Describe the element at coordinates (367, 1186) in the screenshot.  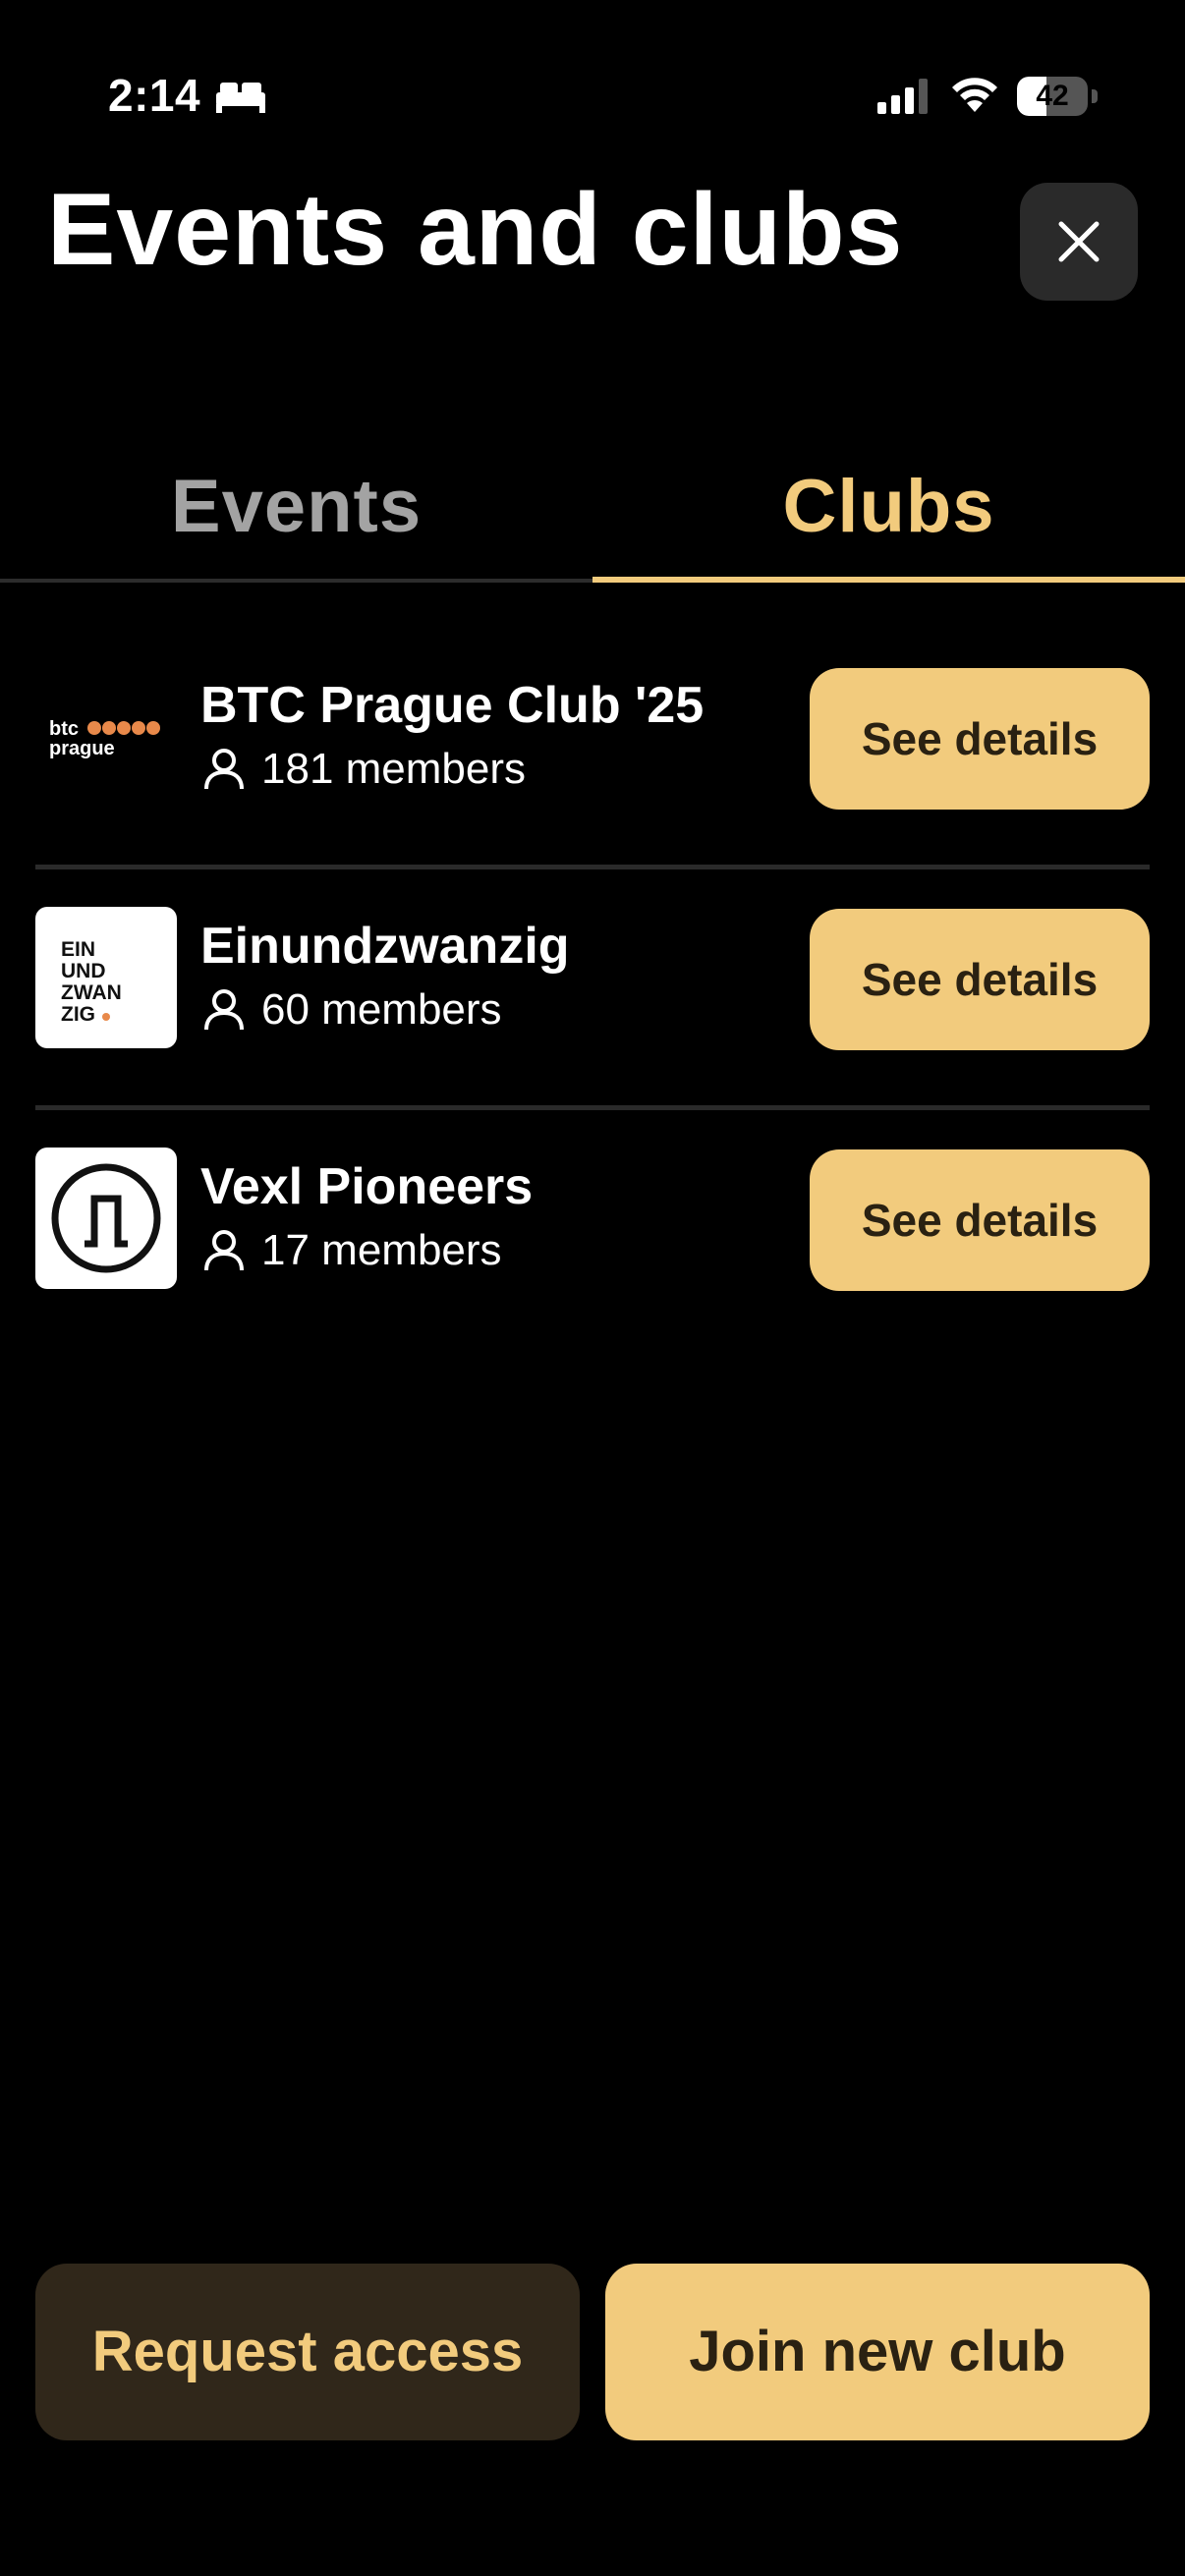
I see `club-name: Vexl Pioneers` at that location.